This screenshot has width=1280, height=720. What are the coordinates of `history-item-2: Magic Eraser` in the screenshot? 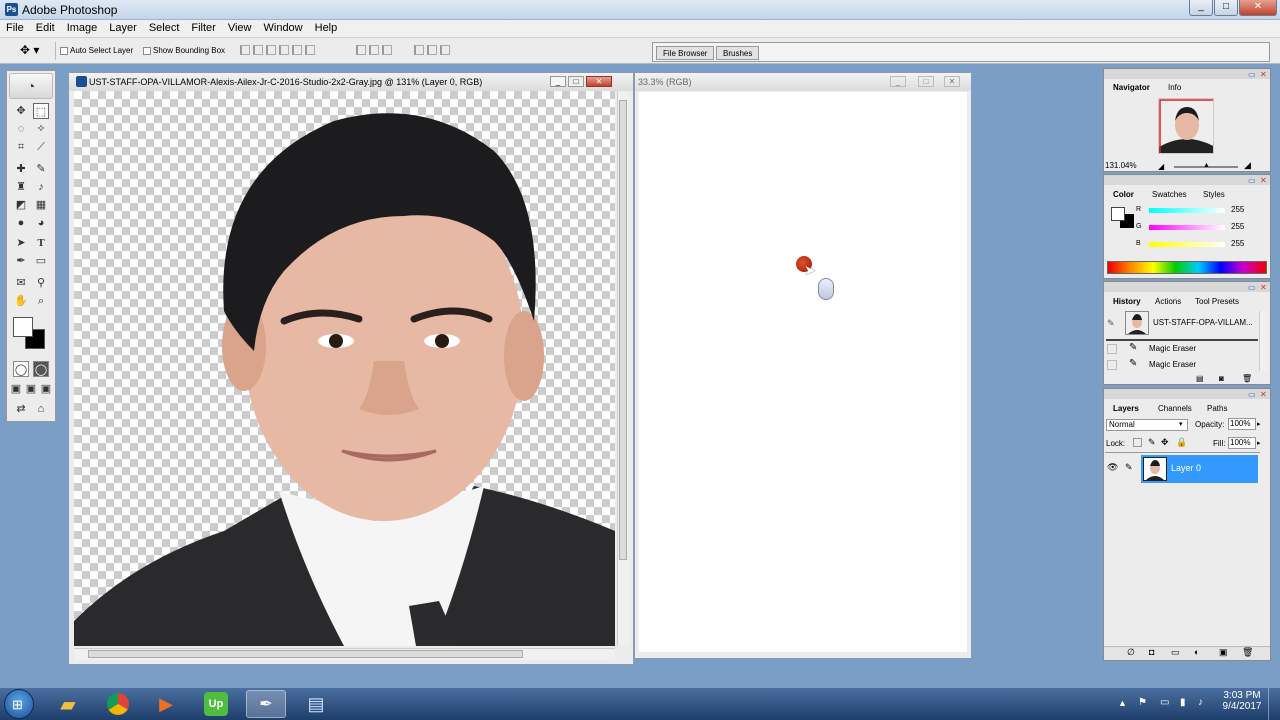 It's located at (1172, 364).